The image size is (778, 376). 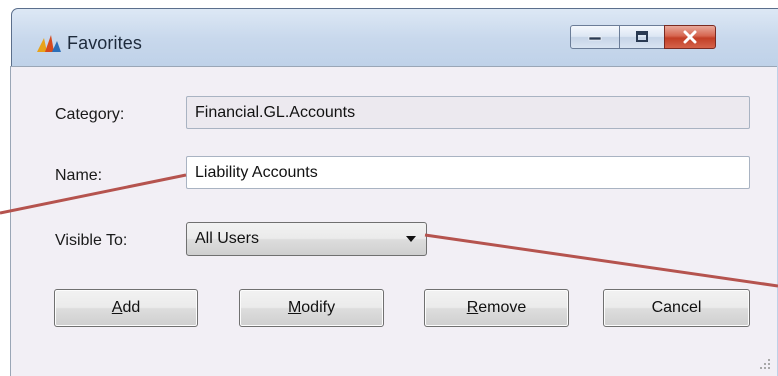 What do you see at coordinates (765, 364) in the screenshot?
I see `resize-grip-icon` at bounding box center [765, 364].